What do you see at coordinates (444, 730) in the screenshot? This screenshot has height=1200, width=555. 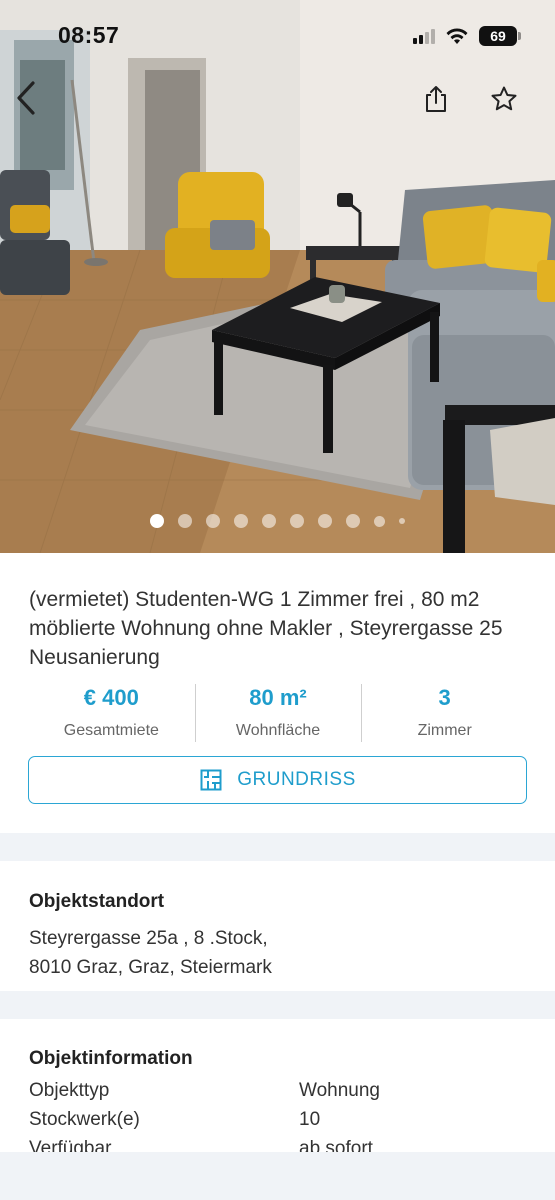 I see `stat-label: Zimmer` at bounding box center [444, 730].